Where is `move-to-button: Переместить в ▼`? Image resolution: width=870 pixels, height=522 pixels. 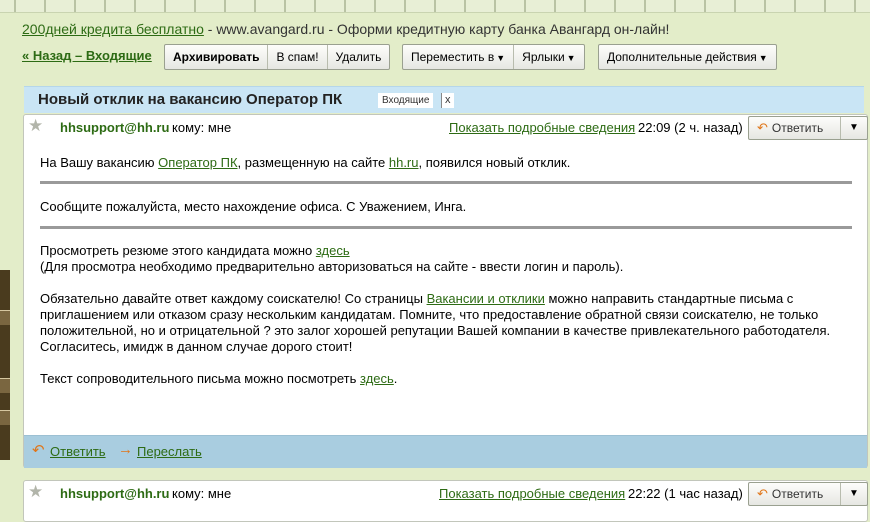 move-to-button: Переместить в ▼ is located at coordinates (459, 57).